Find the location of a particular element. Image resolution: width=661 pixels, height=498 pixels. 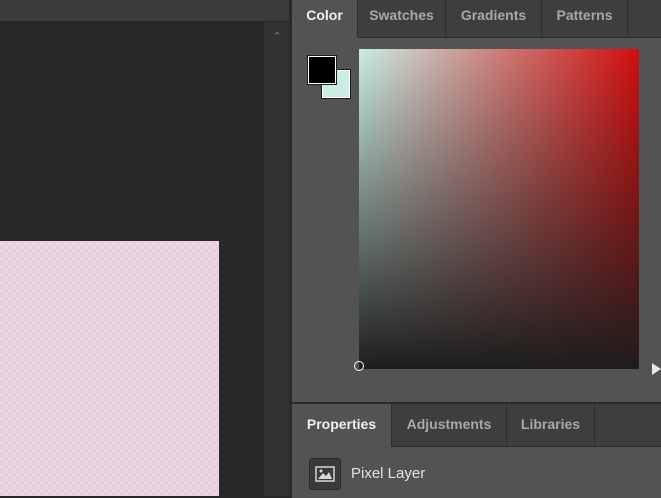

color-panel-tabbar: Color Swatches Gradients Patterns is located at coordinates (476, 19).